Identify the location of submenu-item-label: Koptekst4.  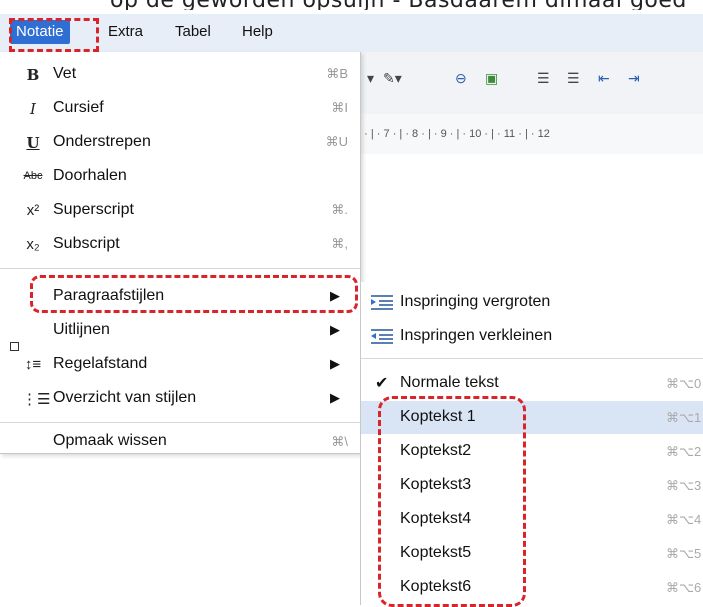
(436, 518).